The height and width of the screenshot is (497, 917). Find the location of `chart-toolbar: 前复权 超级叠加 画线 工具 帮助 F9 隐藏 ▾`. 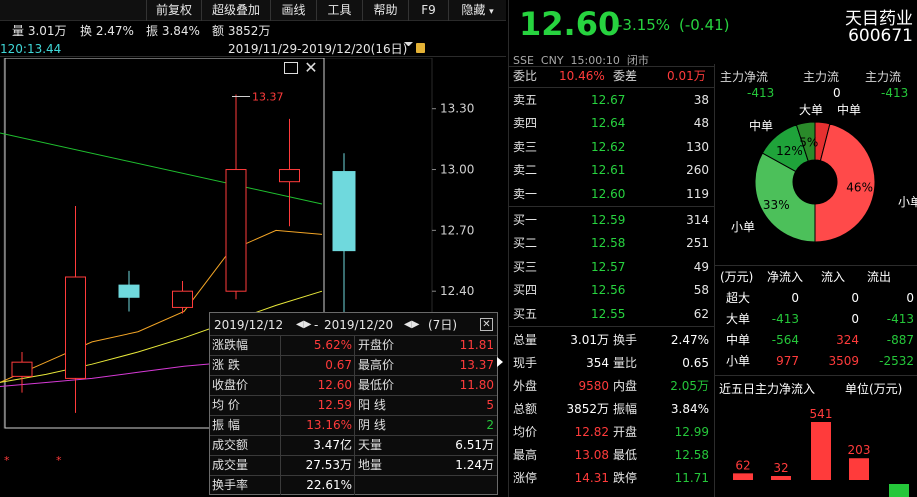

chart-toolbar: 前复权 超级叠加 画线 工具 帮助 F9 隐藏 ▾ is located at coordinates (253, 10).